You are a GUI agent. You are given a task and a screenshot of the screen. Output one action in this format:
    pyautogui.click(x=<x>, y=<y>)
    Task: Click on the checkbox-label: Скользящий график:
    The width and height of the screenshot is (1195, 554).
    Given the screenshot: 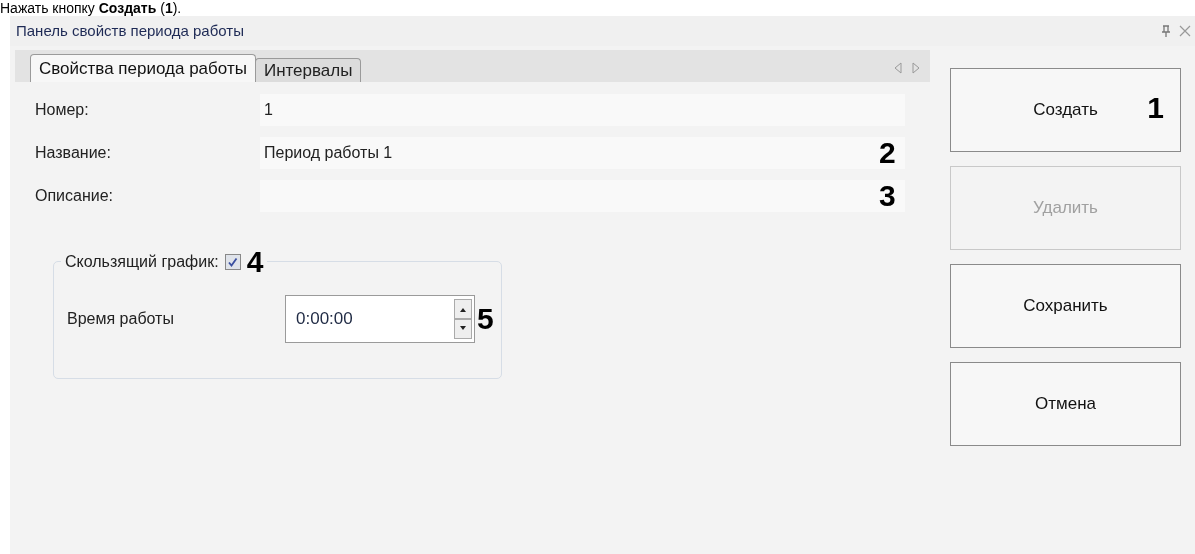 What is the action you would take?
    pyautogui.click(x=142, y=262)
    